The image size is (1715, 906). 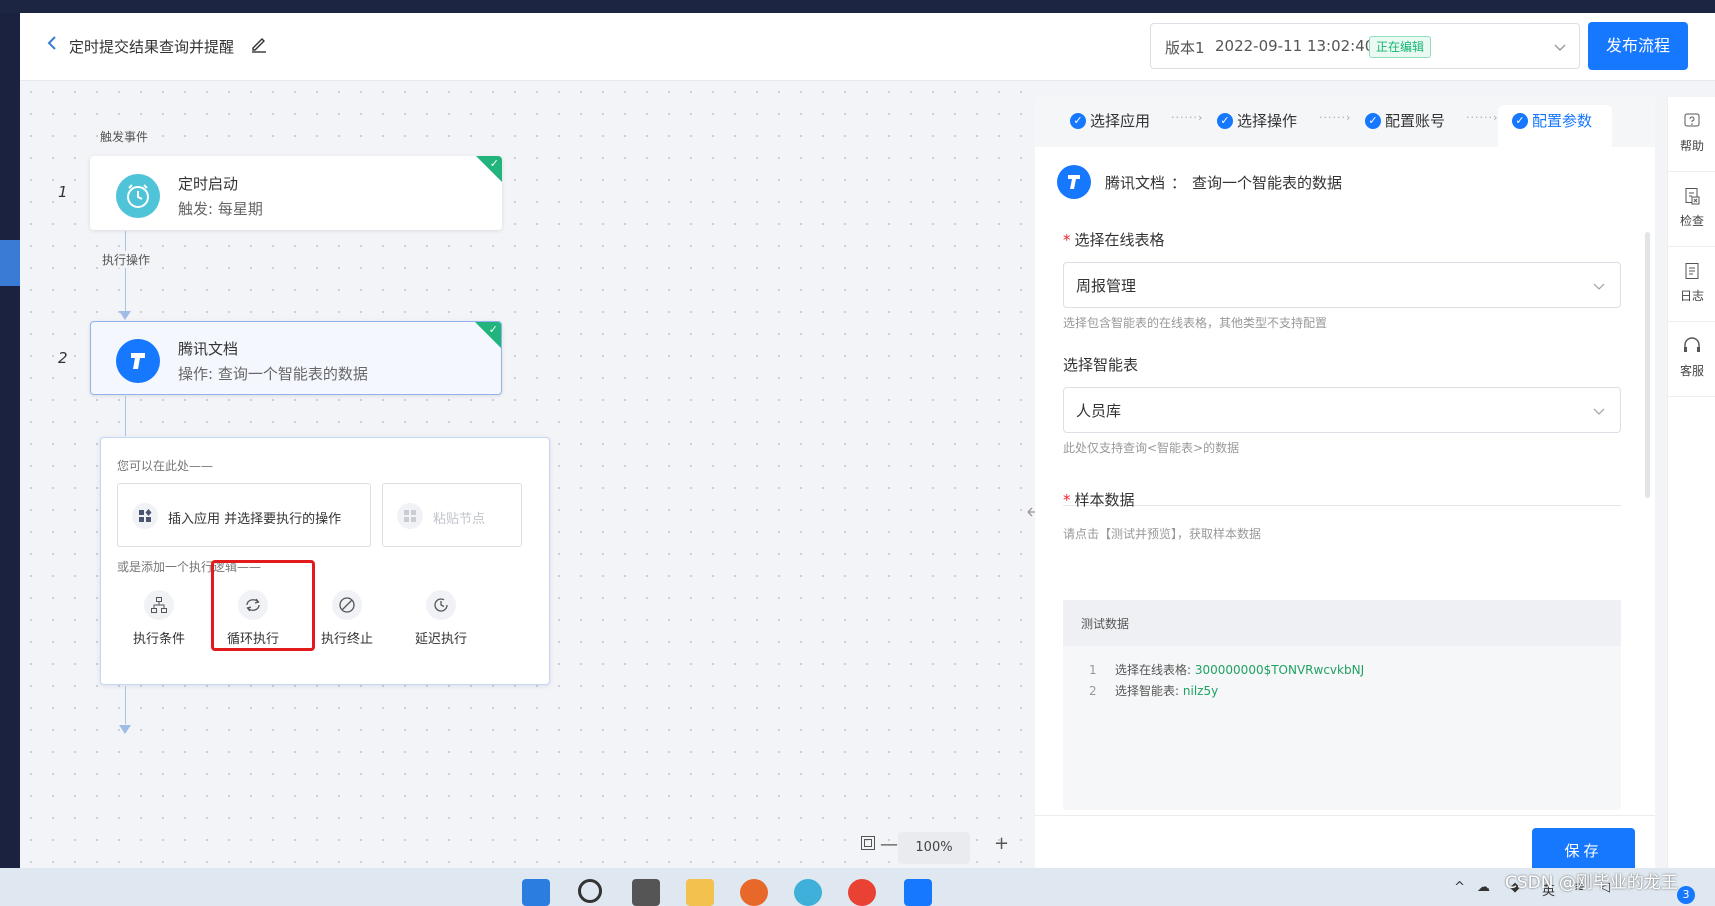 What do you see at coordinates (1135, 182) in the screenshot?
I see `app-name: 腾讯文档` at bounding box center [1135, 182].